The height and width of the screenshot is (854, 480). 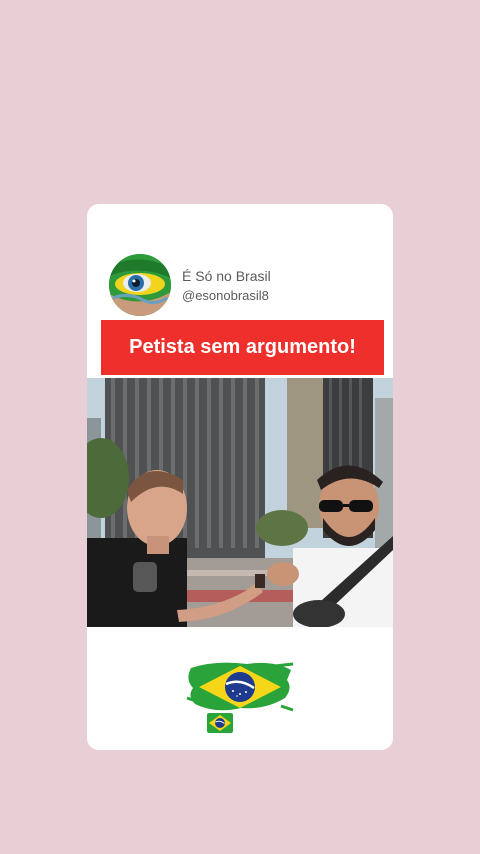 I want to click on avatar, so click(x=140, y=285).